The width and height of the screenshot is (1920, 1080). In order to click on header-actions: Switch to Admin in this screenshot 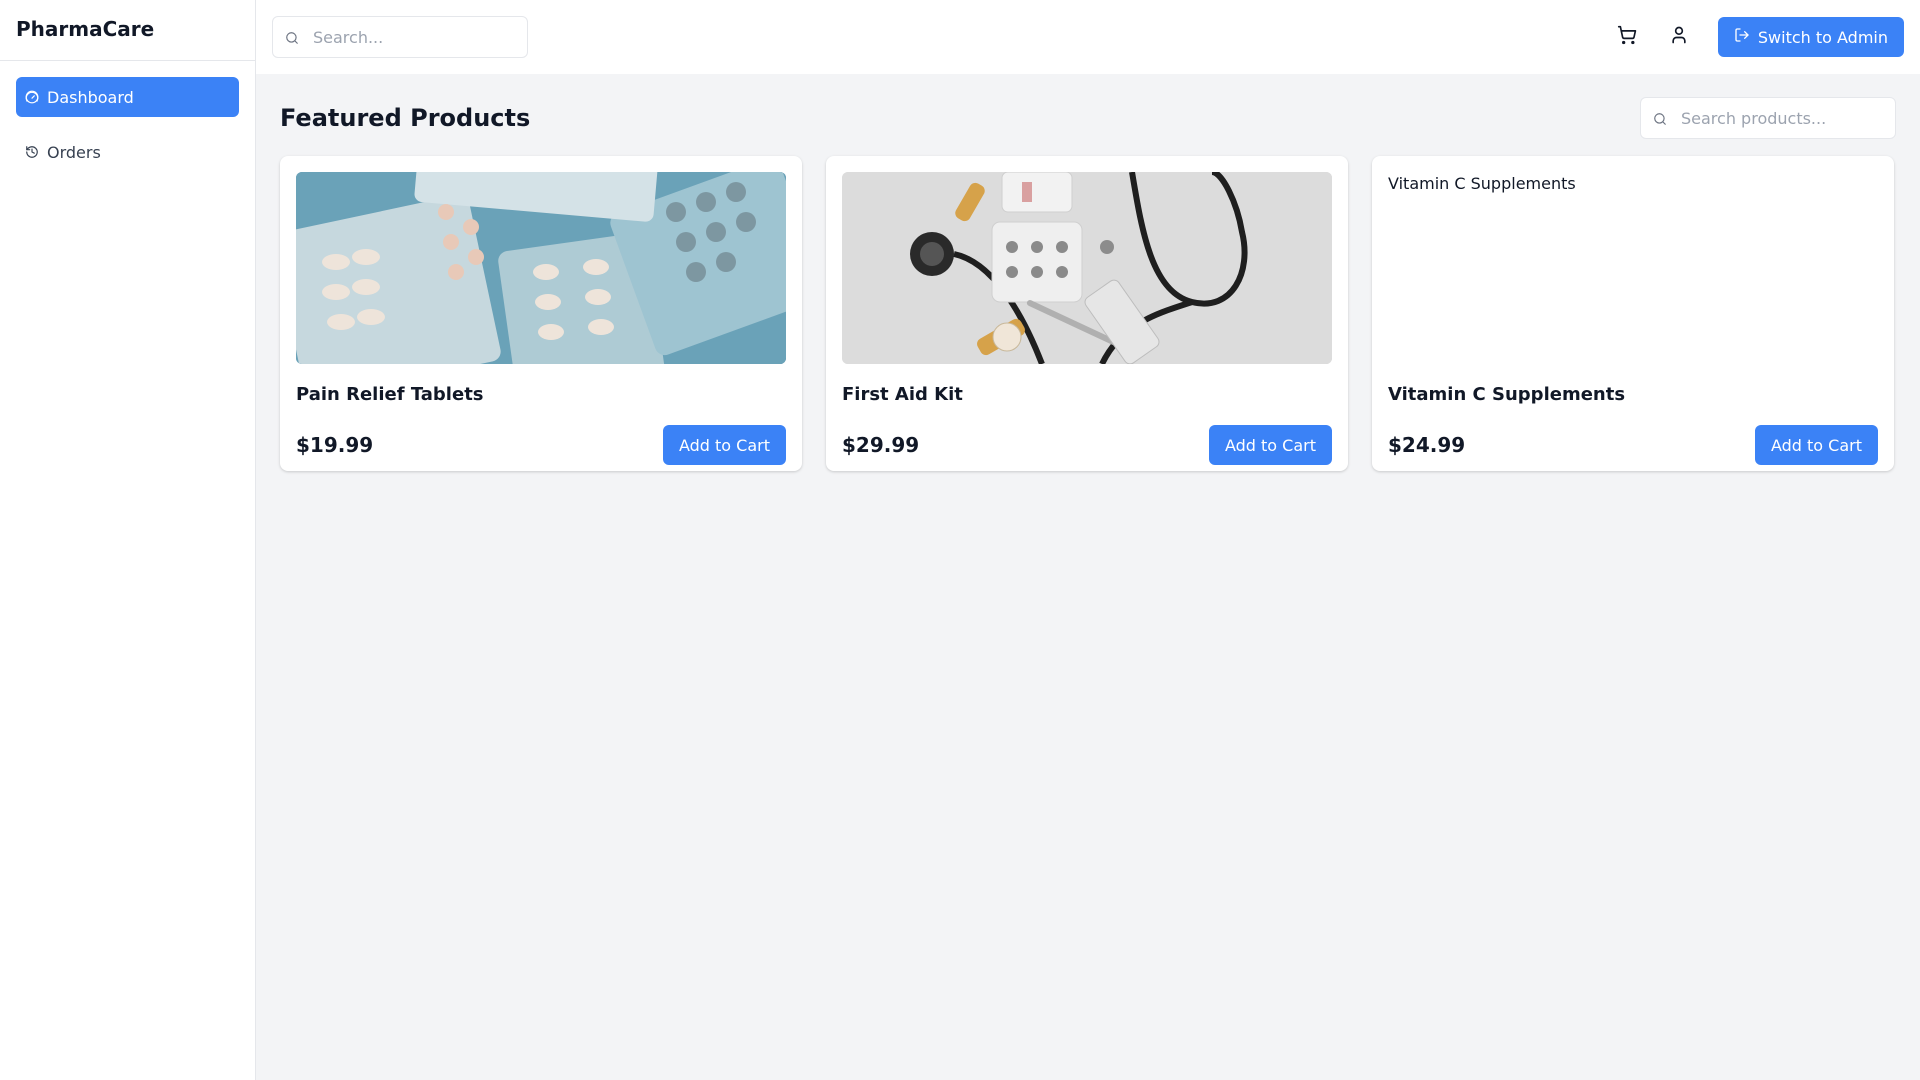, I will do `click(1754, 37)`.